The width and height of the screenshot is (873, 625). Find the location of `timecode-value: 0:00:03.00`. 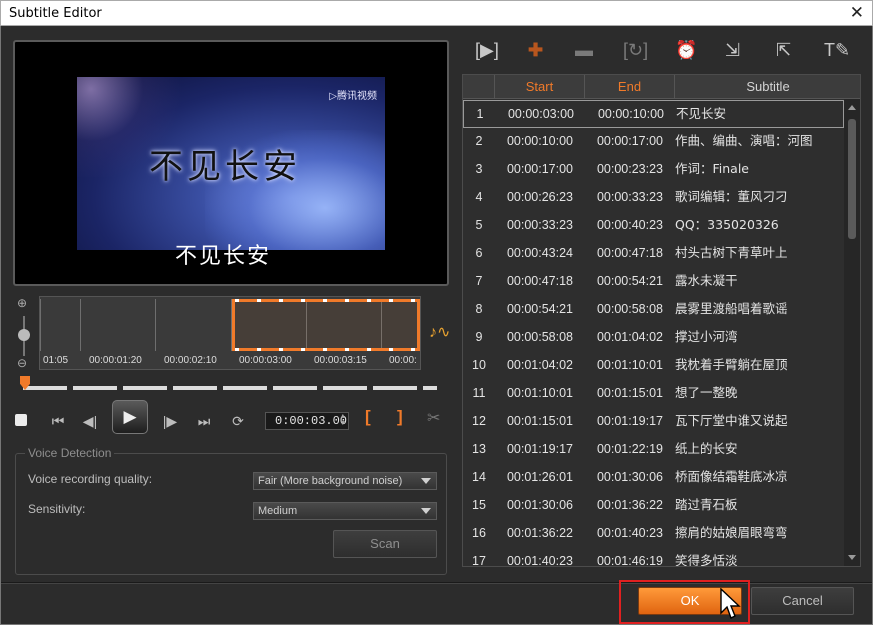

timecode-value: 0:00:03.00 is located at coordinates (311, 421).